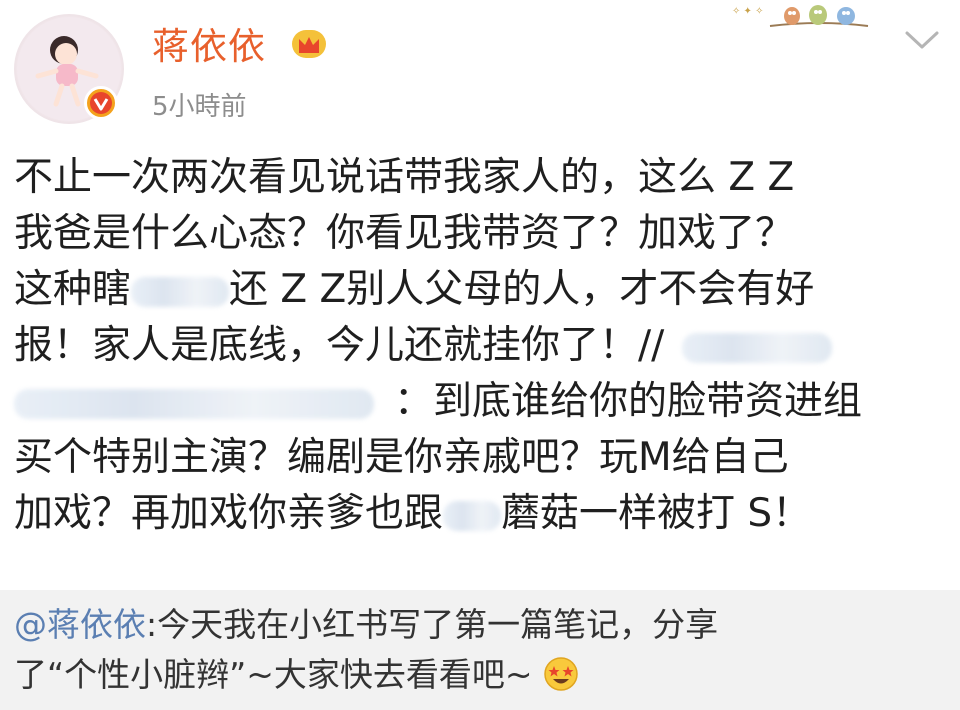  What do you see at coordinates (273, 674) in the screenshot?
I see `repost-line: 了“个性小脏辫”~大家快去看看吧~` at bounding box center [273, 674].